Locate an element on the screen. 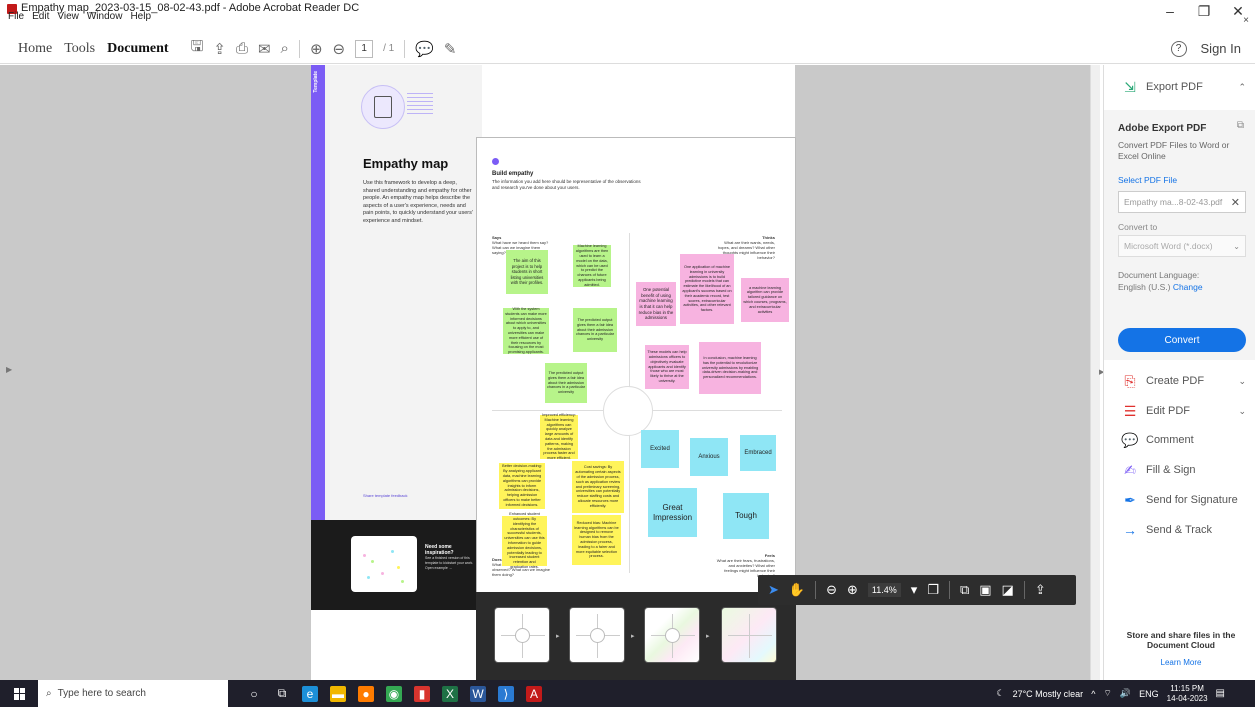  full-screen-icon: ◪ is located at coordinates (1008, 590).